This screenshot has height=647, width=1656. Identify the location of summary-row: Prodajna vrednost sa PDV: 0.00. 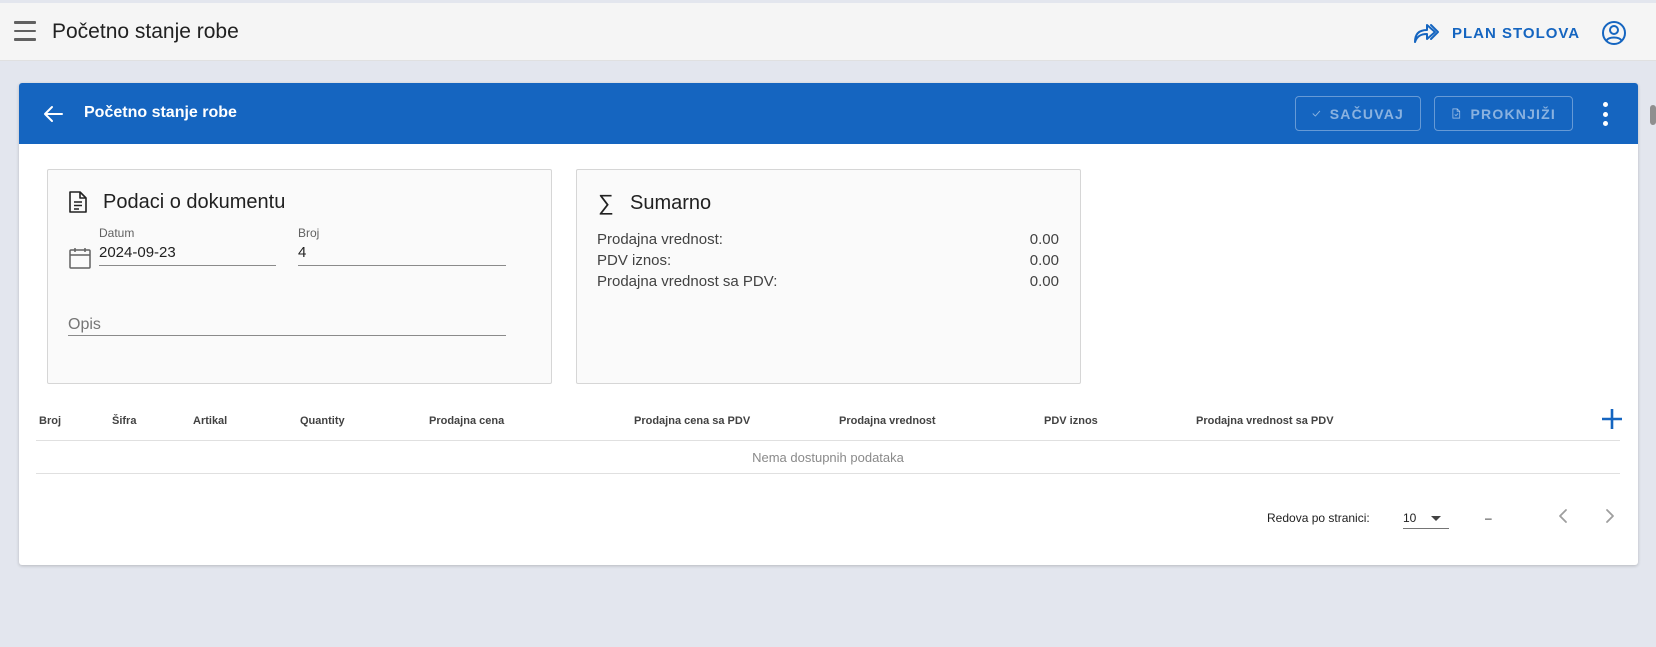
(828, 281).